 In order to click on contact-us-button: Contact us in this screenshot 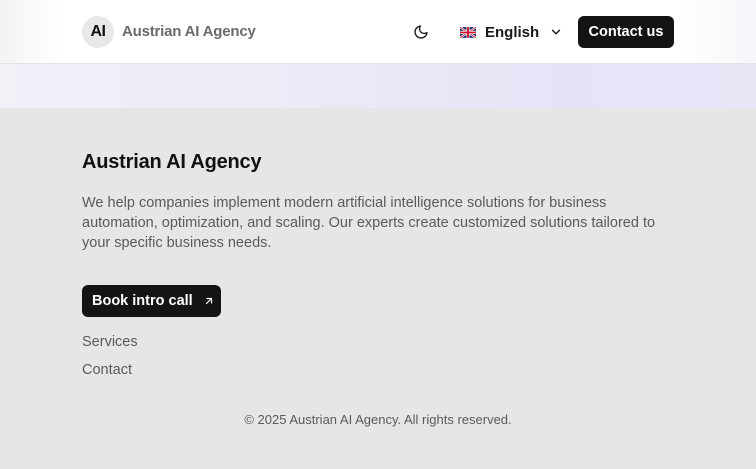, I will do `click(626, 32)`.